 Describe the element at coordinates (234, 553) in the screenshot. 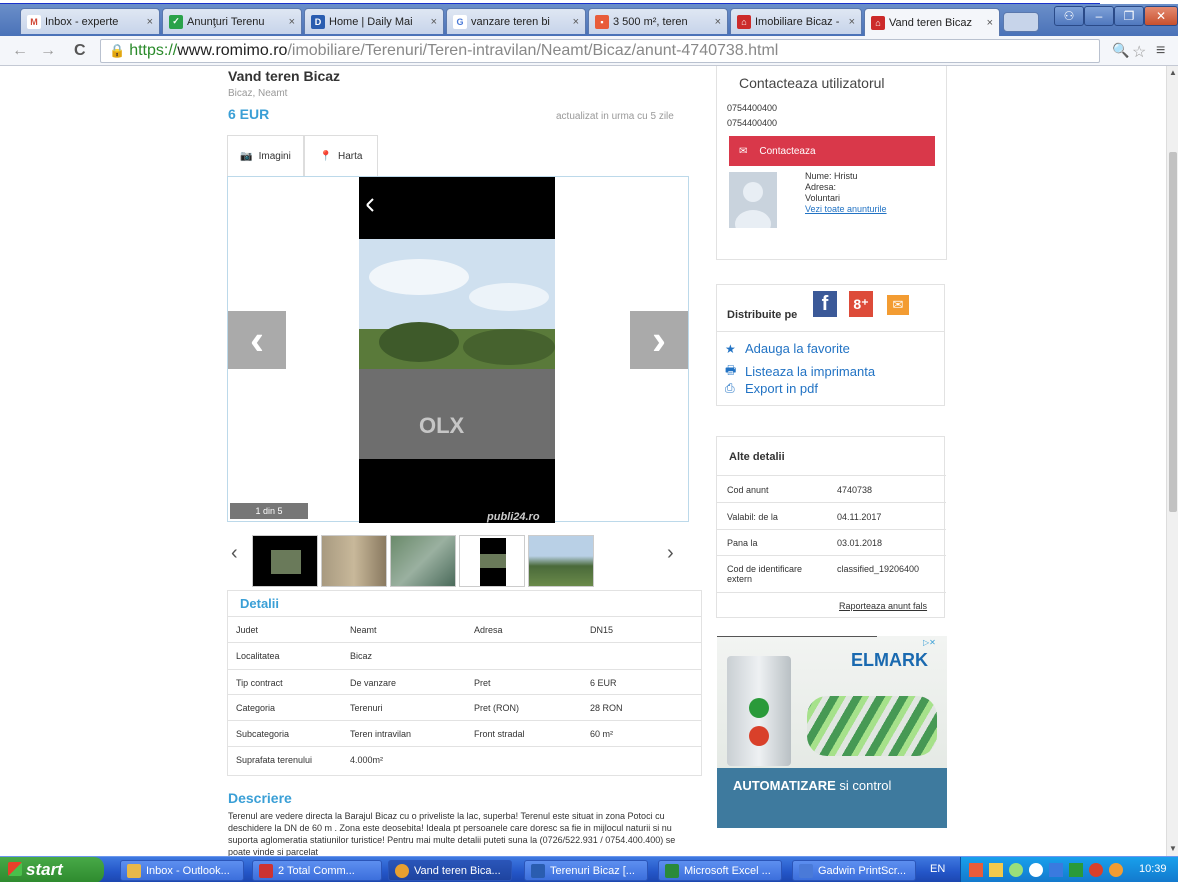

I see `prev-thumb-icon: ‹` at that location.